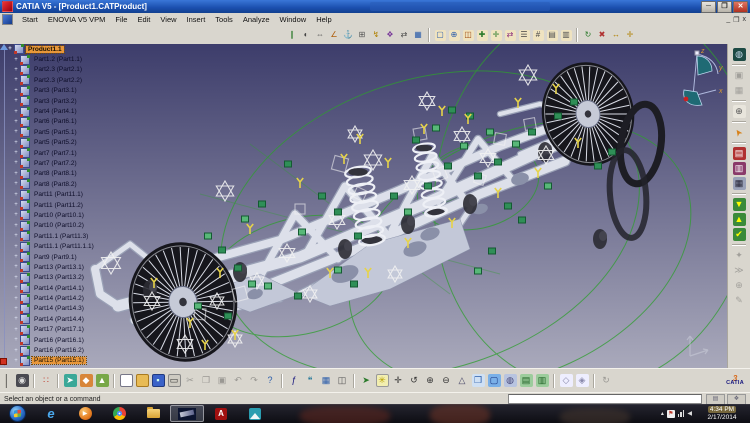 The image size is (750, 423). What do you see at coordinates (446, 380) in the screenshot?
I see `zoom-out-icon: ⊖` at bounding box center [446, 380].